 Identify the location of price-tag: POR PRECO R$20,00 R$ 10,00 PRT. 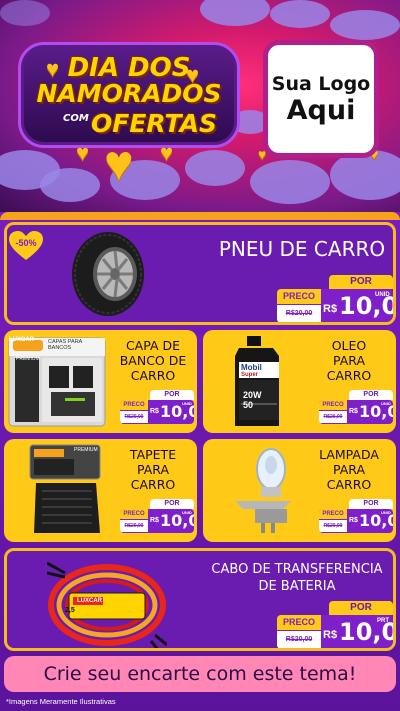
(335, 624).